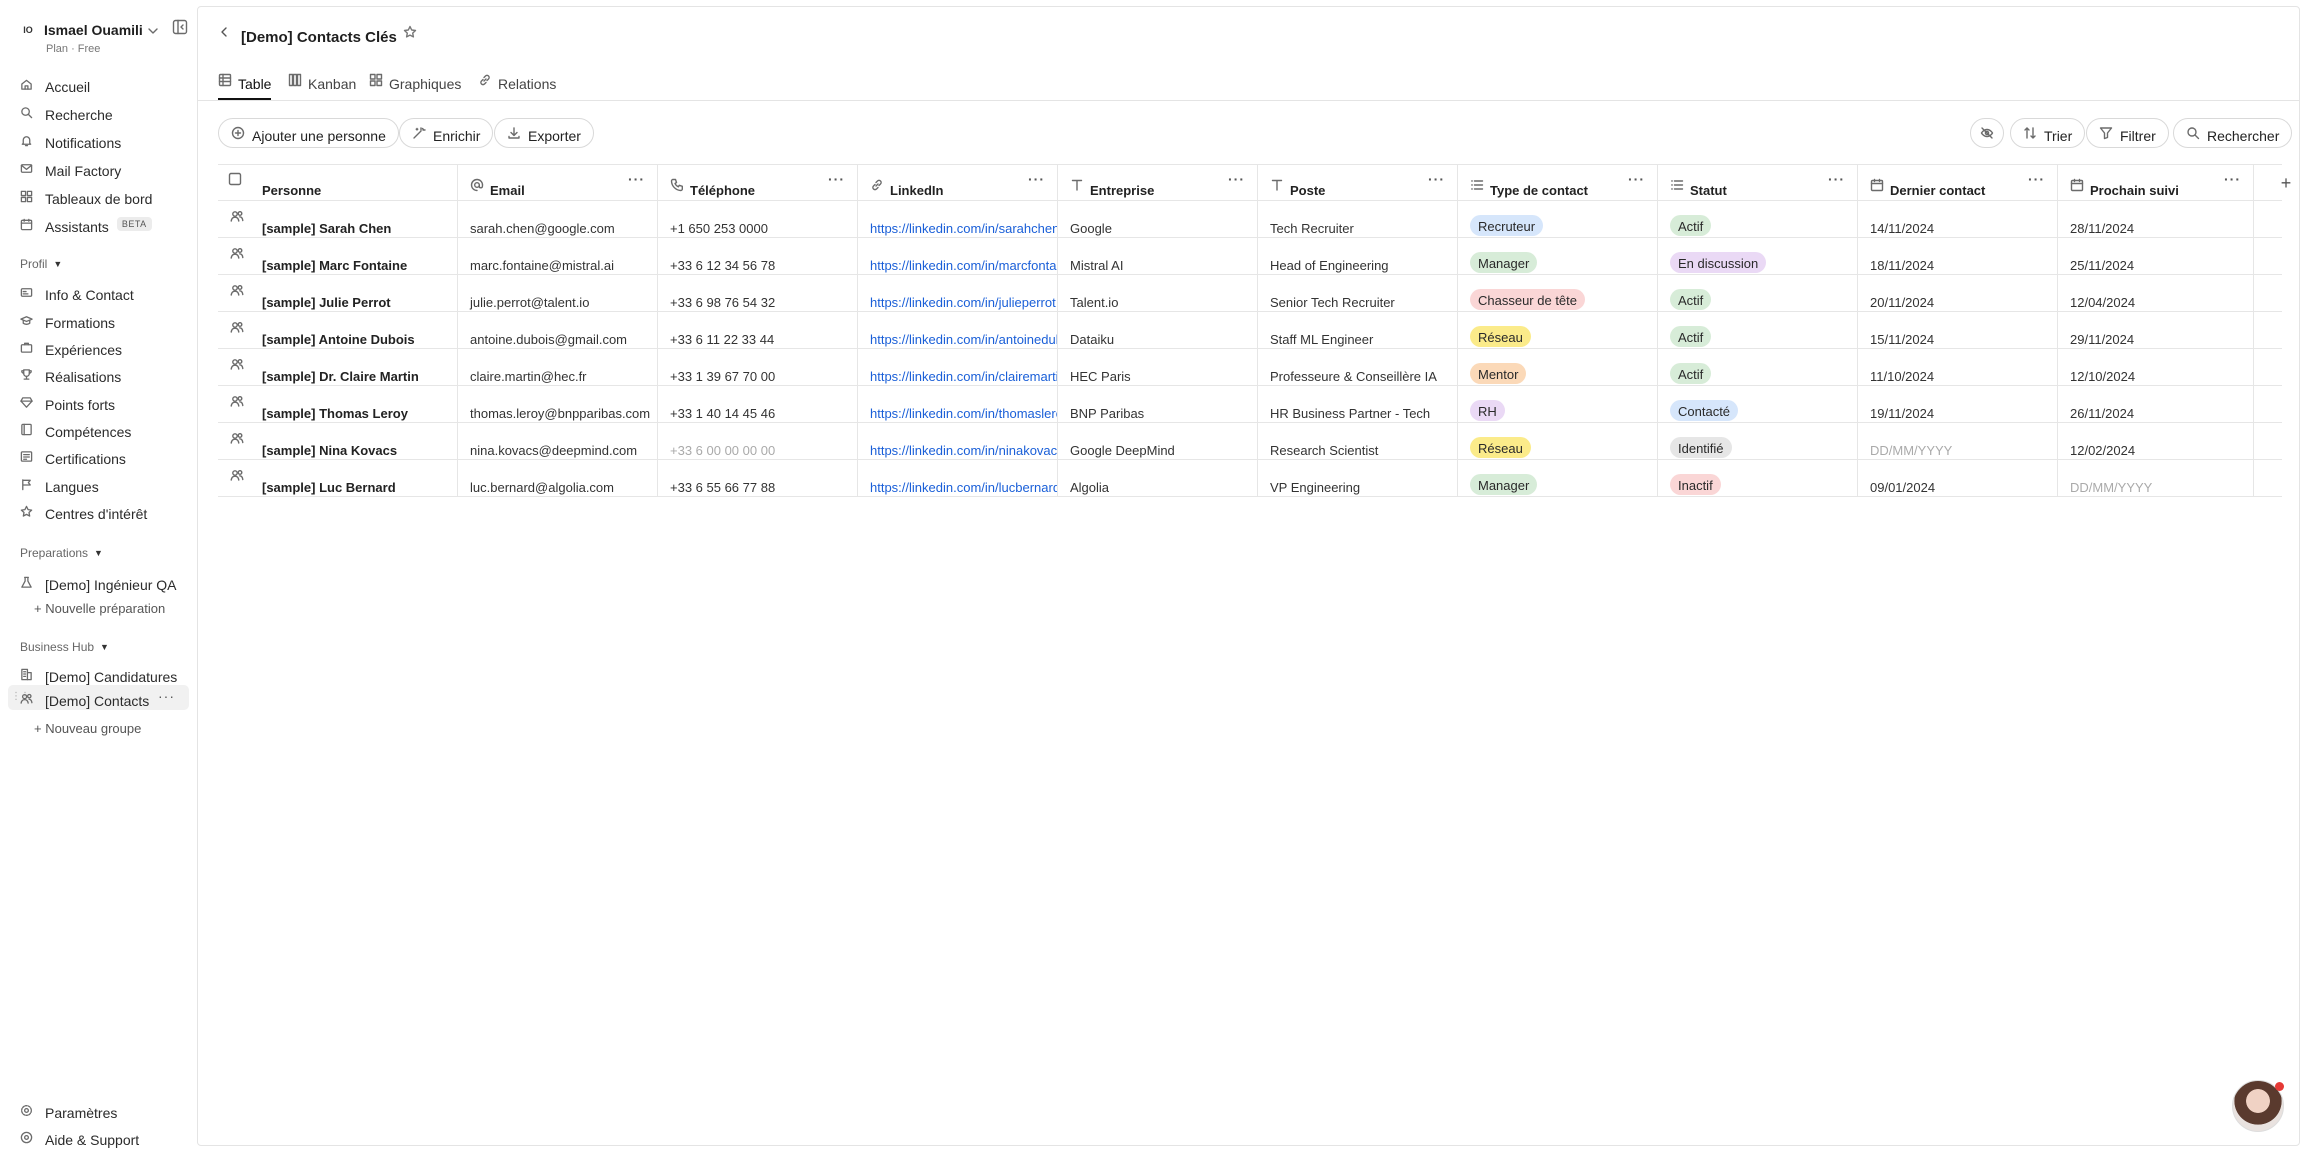 The height and width of the screenshot is (1152, 2304). I want to click on cell-name: [sample] Julie Perrot, so click(338, 293).